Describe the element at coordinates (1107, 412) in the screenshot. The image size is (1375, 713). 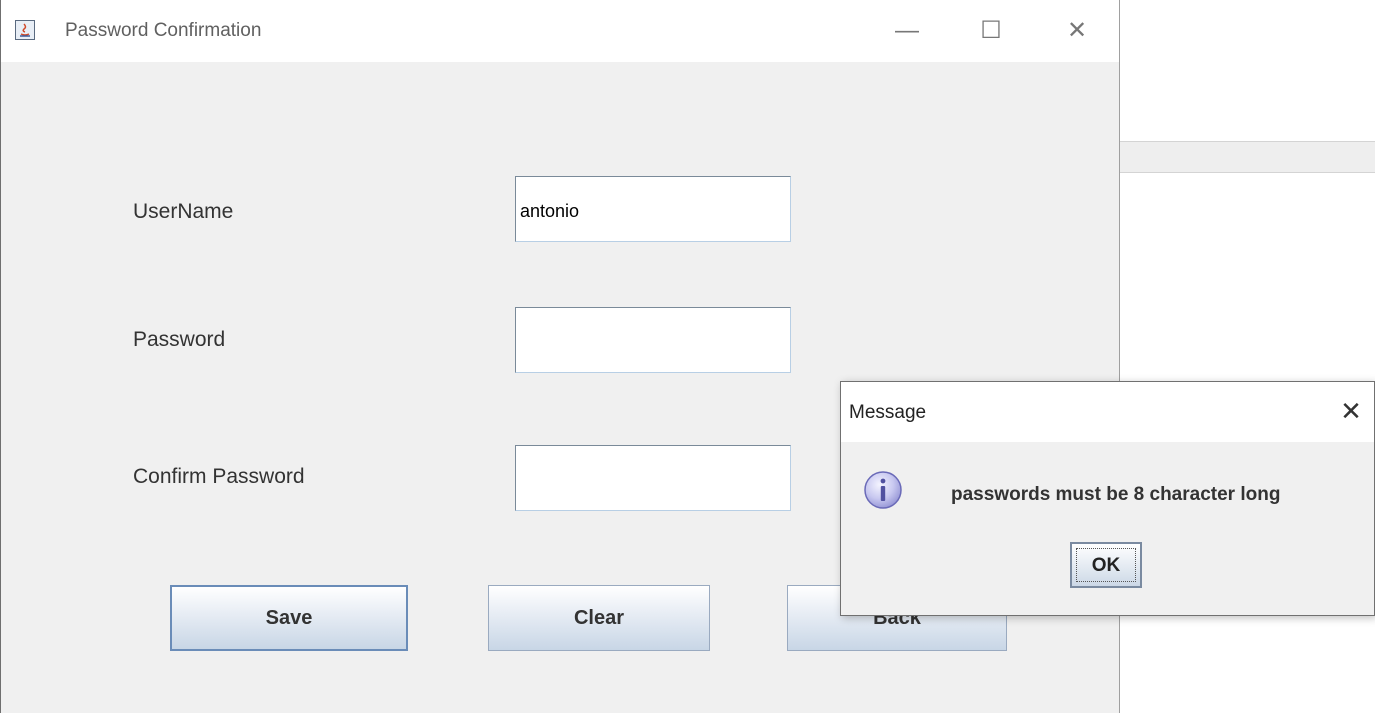
I see `dialog-titlebar: Message ✕` at that location.